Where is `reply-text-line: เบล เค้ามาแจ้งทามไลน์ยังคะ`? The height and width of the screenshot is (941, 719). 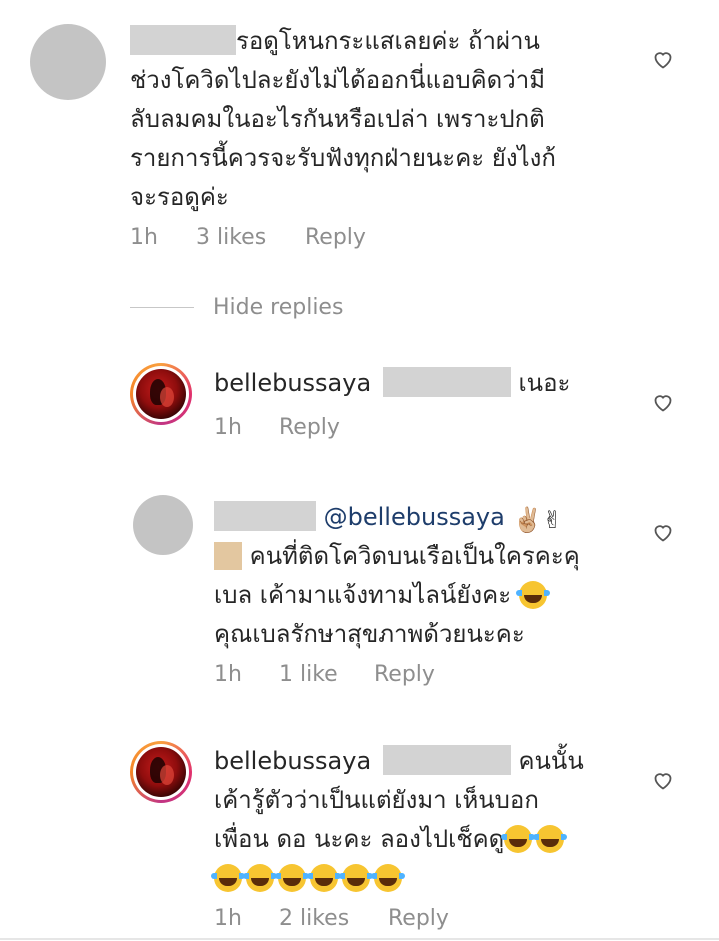 reply-text-line: เบล เค้ามาแจ้งทามไลน์ยังคะ is located at coordinates (382, 595).